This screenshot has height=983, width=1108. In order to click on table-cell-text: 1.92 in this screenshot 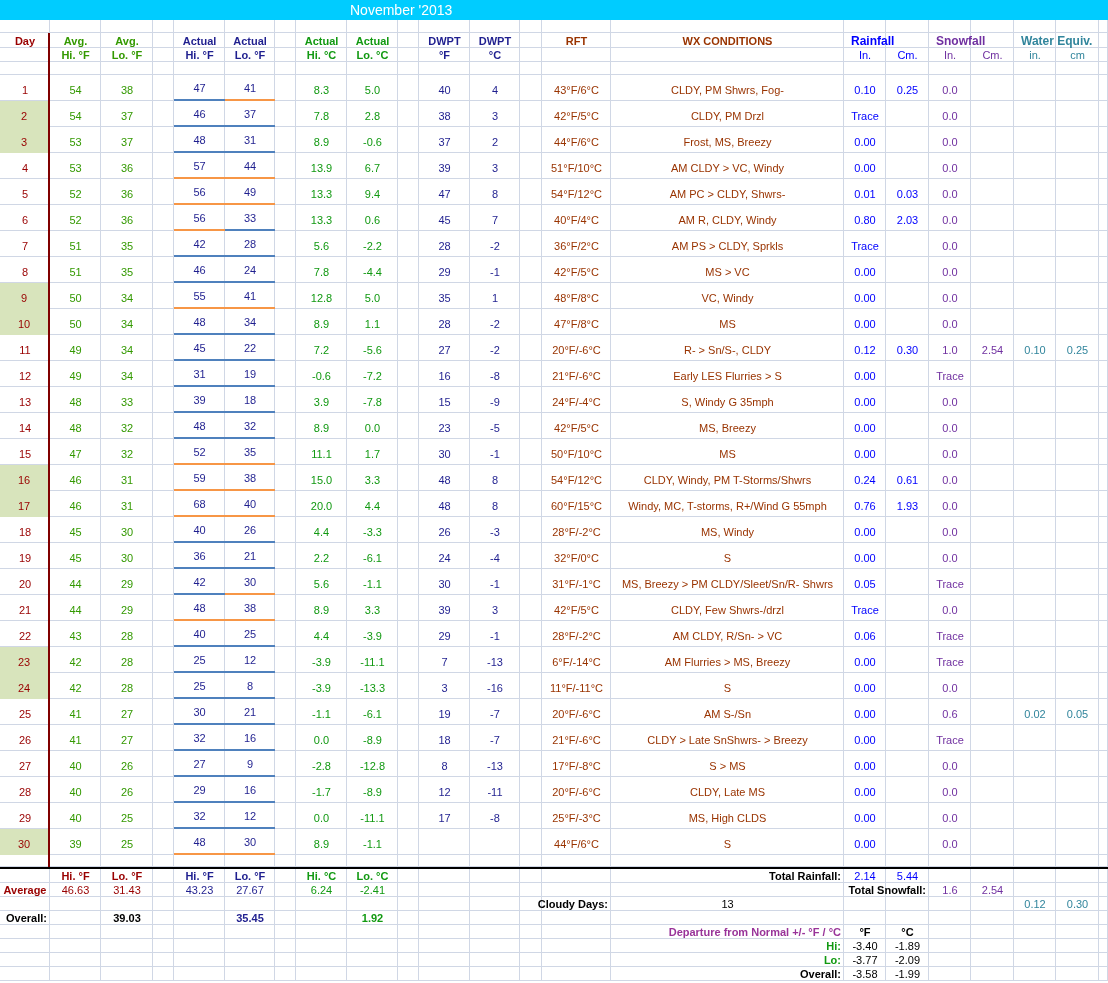, I will do `click(372, 918)`.